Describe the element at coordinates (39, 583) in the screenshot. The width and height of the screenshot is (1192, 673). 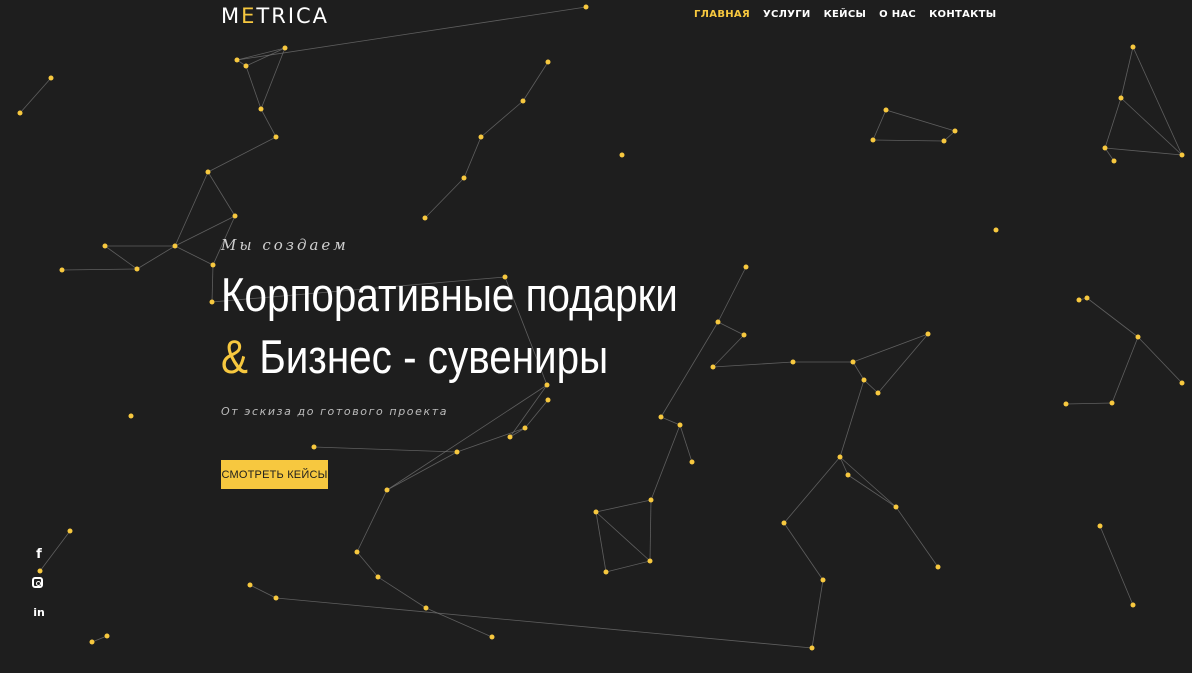
I see `instagram-icon` at that location.